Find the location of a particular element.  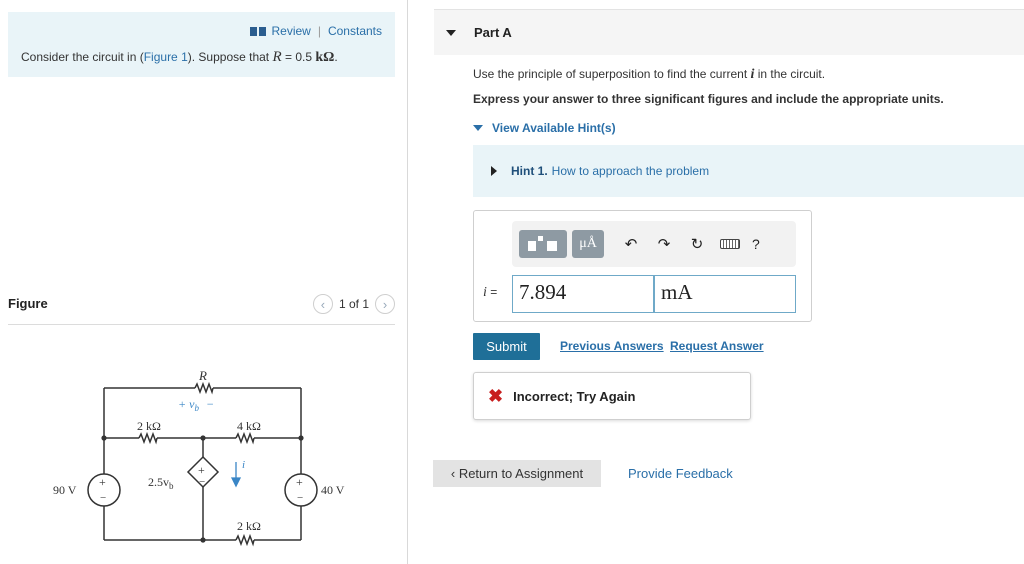

template-small-square-icon is located at coordinates (540, 238).